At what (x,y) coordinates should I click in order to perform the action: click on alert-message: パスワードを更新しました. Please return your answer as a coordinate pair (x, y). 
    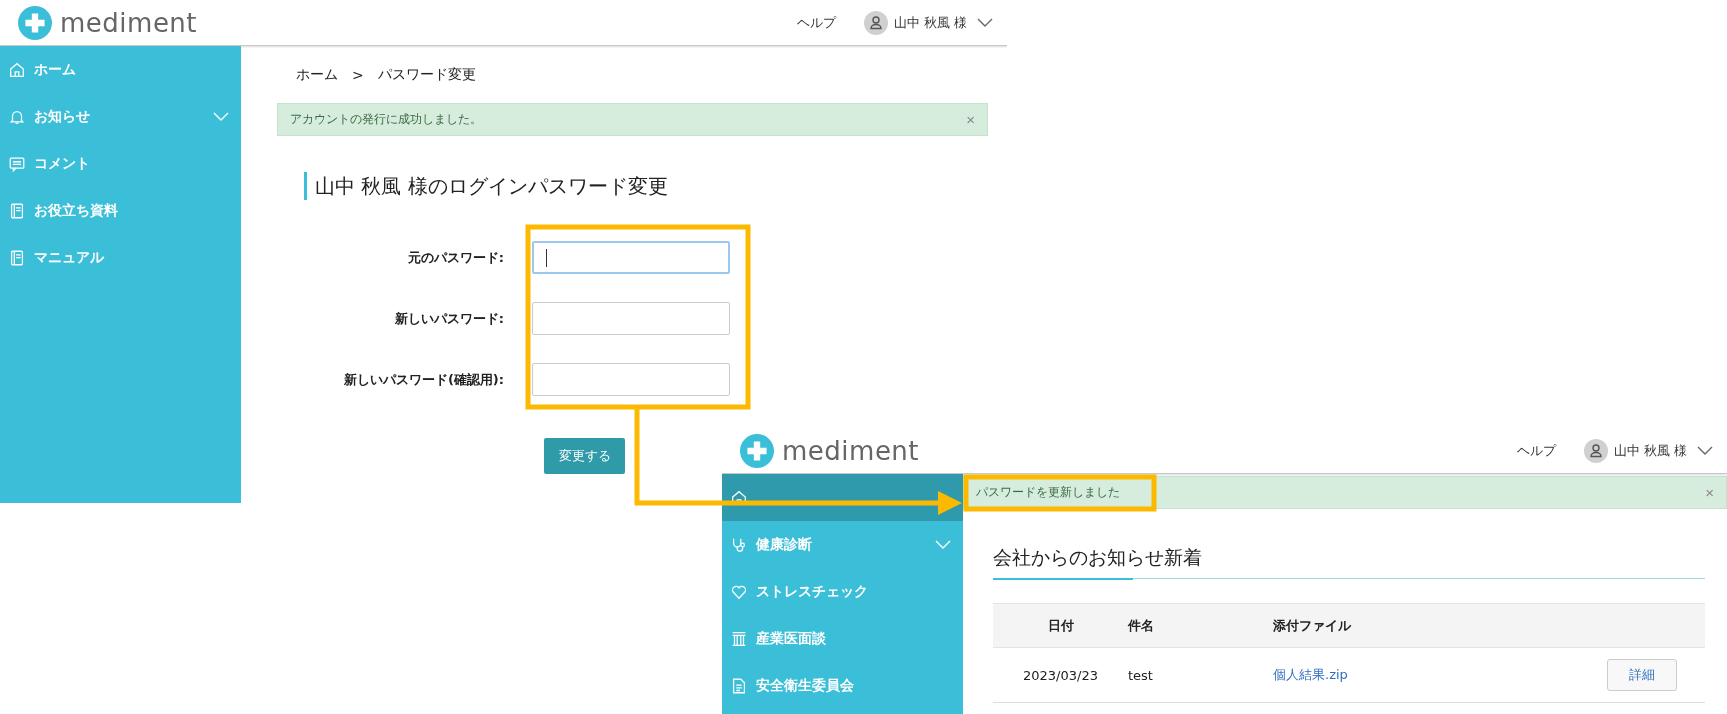
    Looking at the image, I should click on (1048, 492).